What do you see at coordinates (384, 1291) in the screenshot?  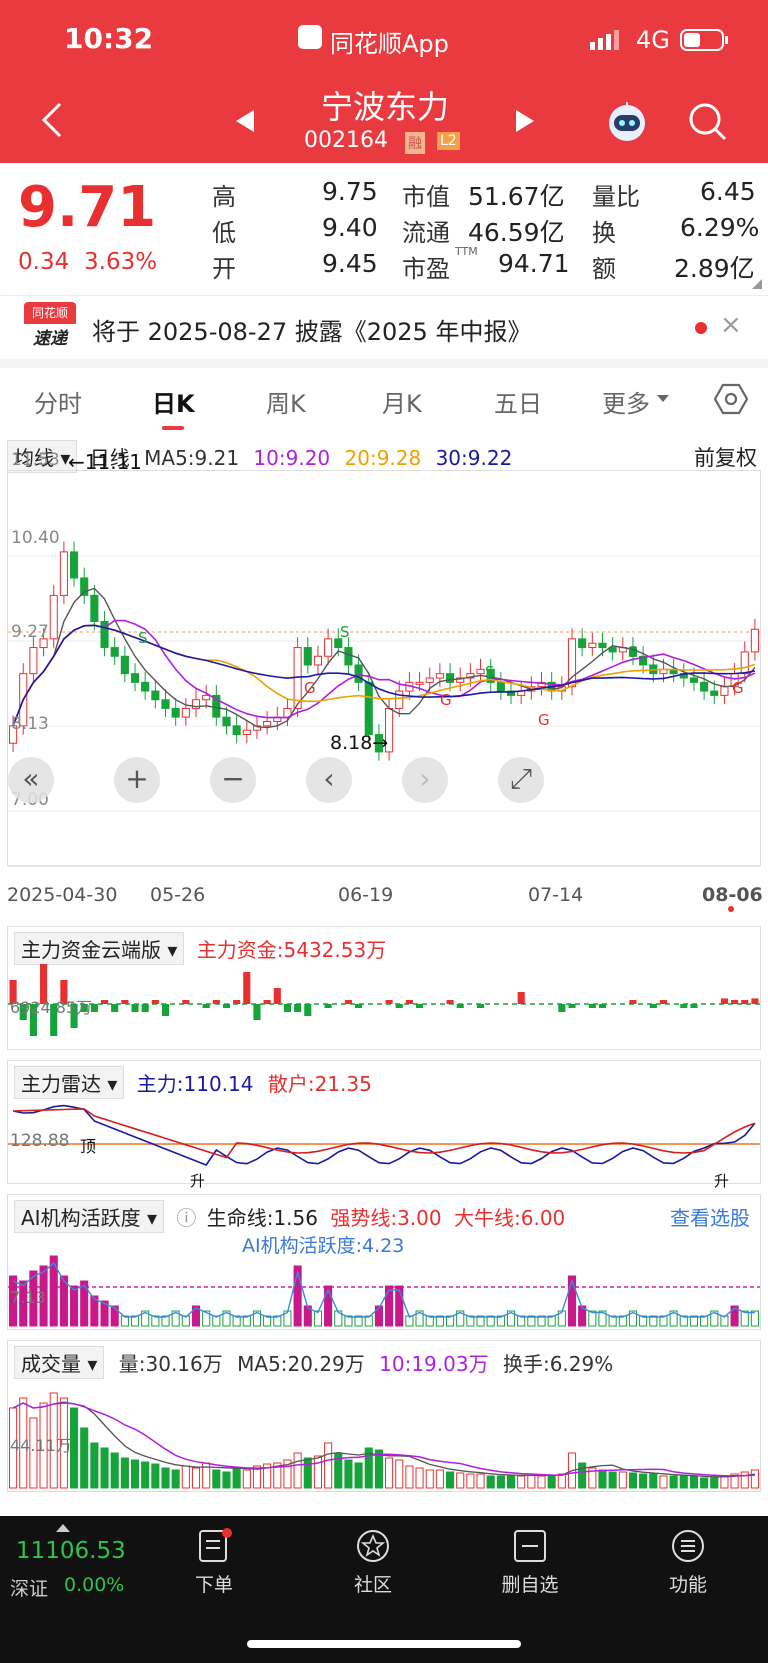 I see `ai-activity-chart` at bounding box center [384, 1291].